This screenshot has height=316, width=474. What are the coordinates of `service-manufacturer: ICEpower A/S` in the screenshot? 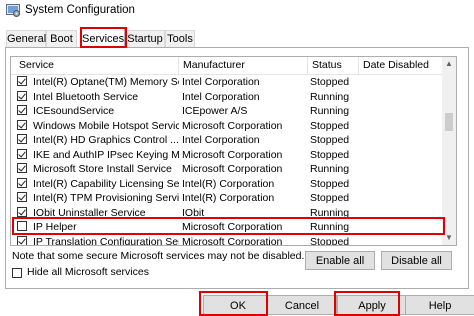 It's located at (215, 111).